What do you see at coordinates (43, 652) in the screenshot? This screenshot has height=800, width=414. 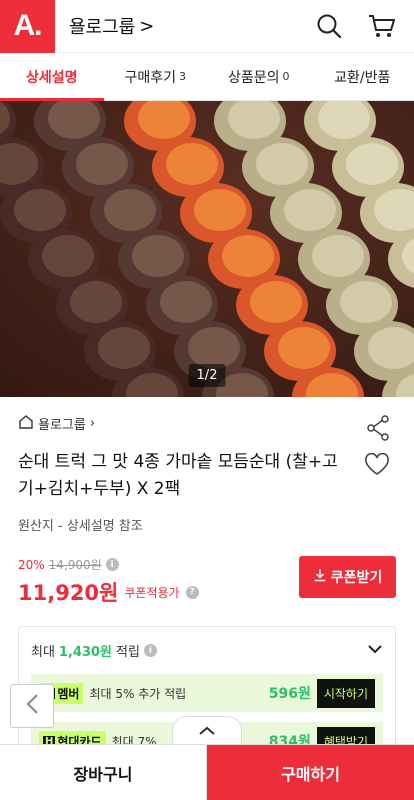 I see `benefit-prefix: 최대` at bounding box center [43, 652].